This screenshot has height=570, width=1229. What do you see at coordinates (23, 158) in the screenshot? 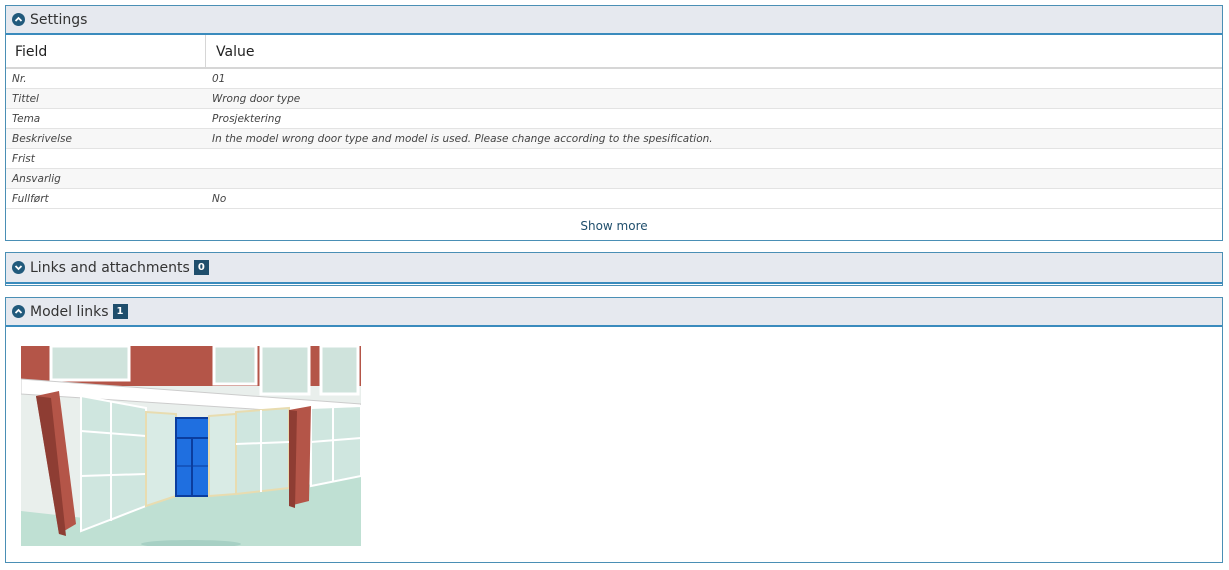
I see `field-label: Frist` at bounding box center [23, 158].